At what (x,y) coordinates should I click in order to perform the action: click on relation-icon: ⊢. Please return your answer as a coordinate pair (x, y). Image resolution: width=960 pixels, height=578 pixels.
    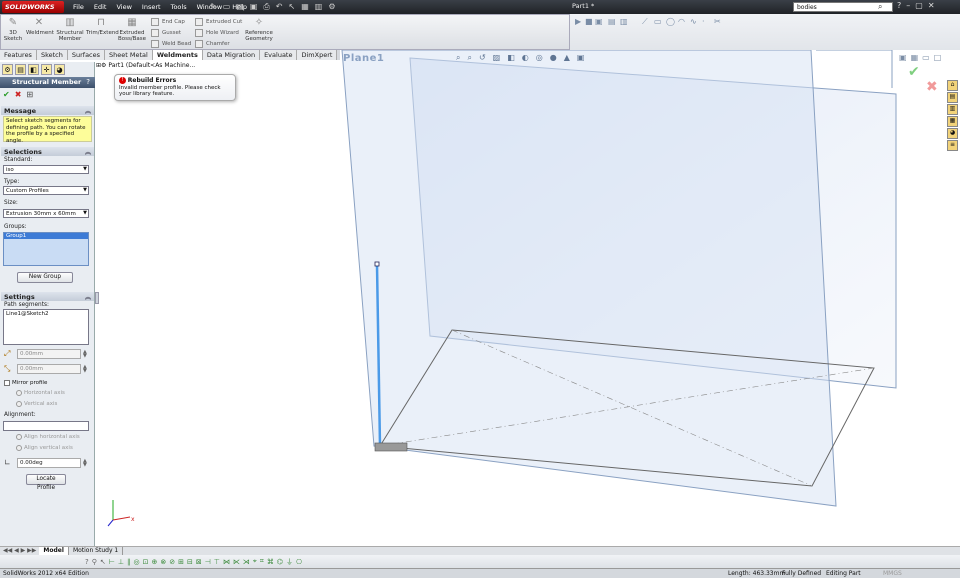
    Looking at the image, I should click on (112, 562).